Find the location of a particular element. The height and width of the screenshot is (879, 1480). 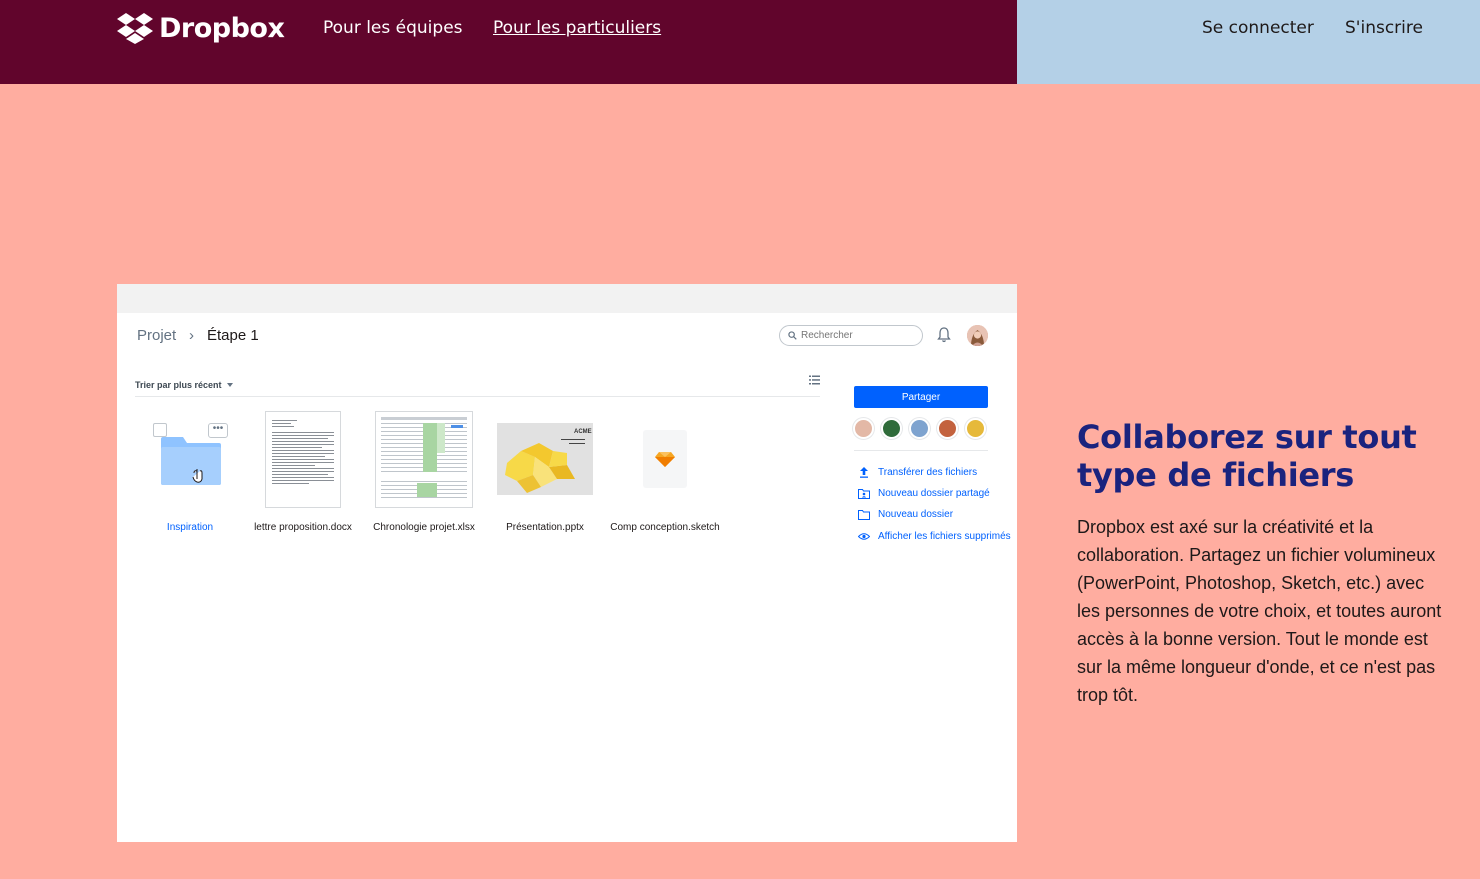

action-label: Afficher les fichiers supprimés is located at coordinates (944, 536).